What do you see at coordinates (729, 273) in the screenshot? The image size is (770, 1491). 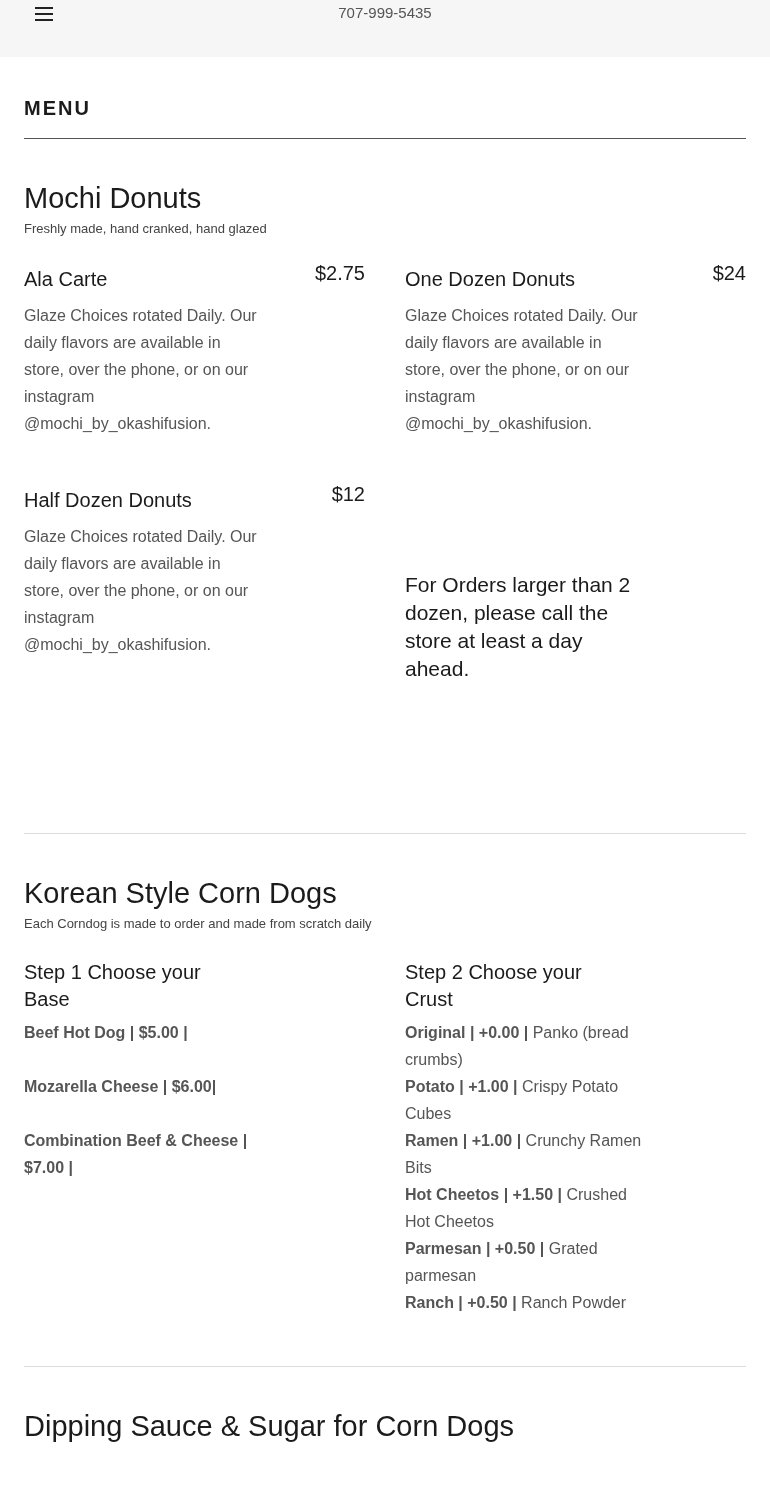 I see `item-price: $24` at bounding box center [729, 273].